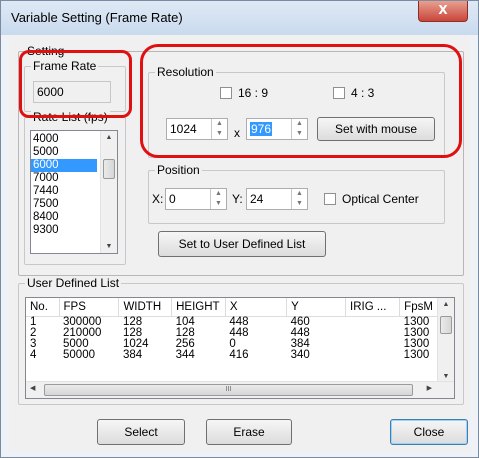 The width and height of the screenshot is (479, 458). Describe the element at coordinates (237, 199) in the screenshot. I see `position-y-label: Y:` at that location.